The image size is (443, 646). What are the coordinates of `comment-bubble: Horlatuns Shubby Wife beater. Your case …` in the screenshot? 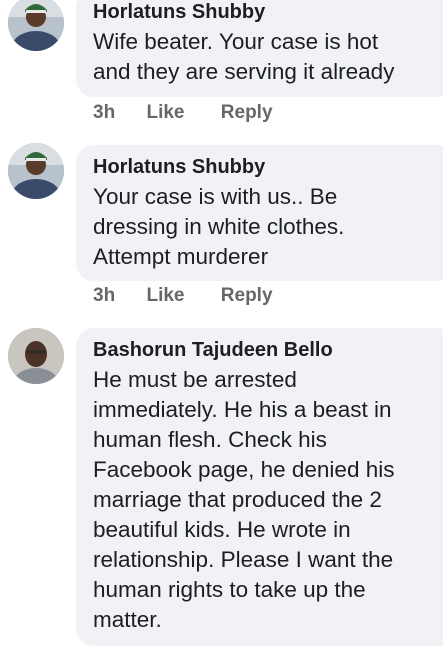 It's located at (259, 48).